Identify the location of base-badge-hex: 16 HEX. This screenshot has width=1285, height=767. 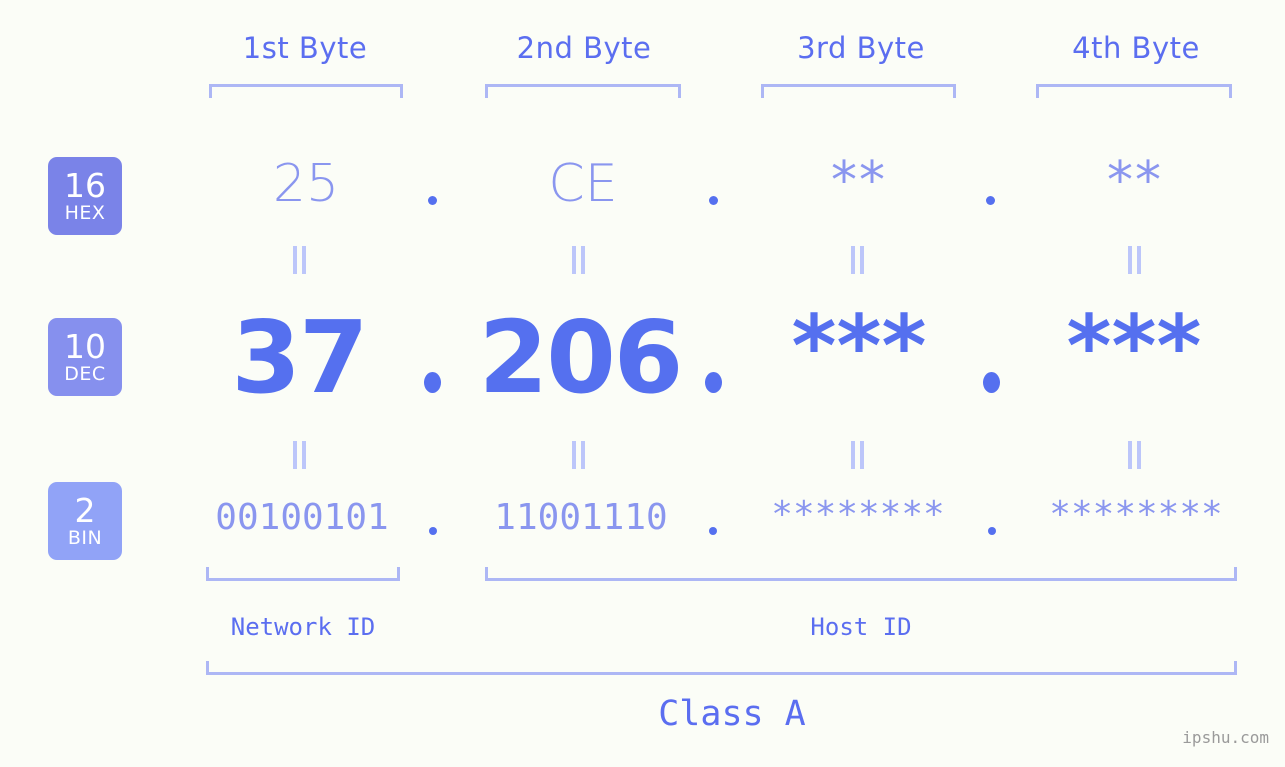
(85, 196).